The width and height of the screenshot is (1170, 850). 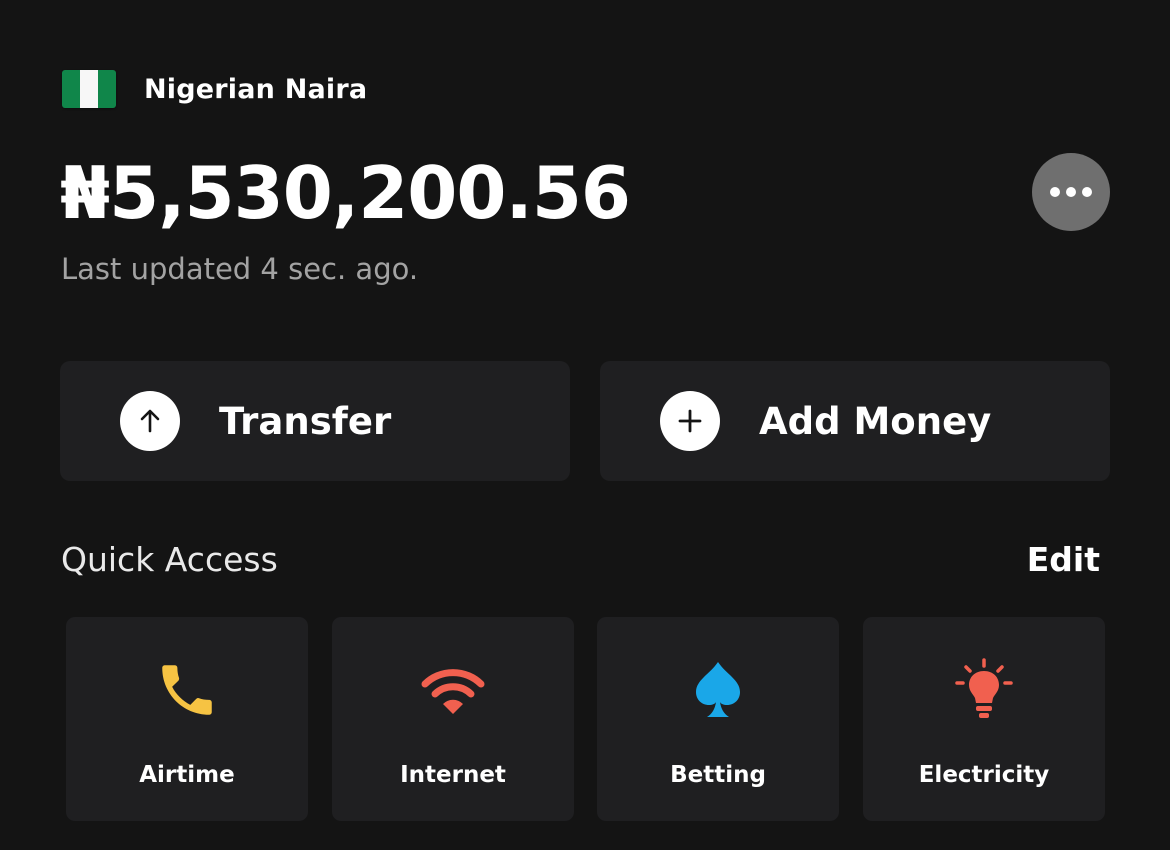 I want to click on phone-icon, so click(x=187, y=690).